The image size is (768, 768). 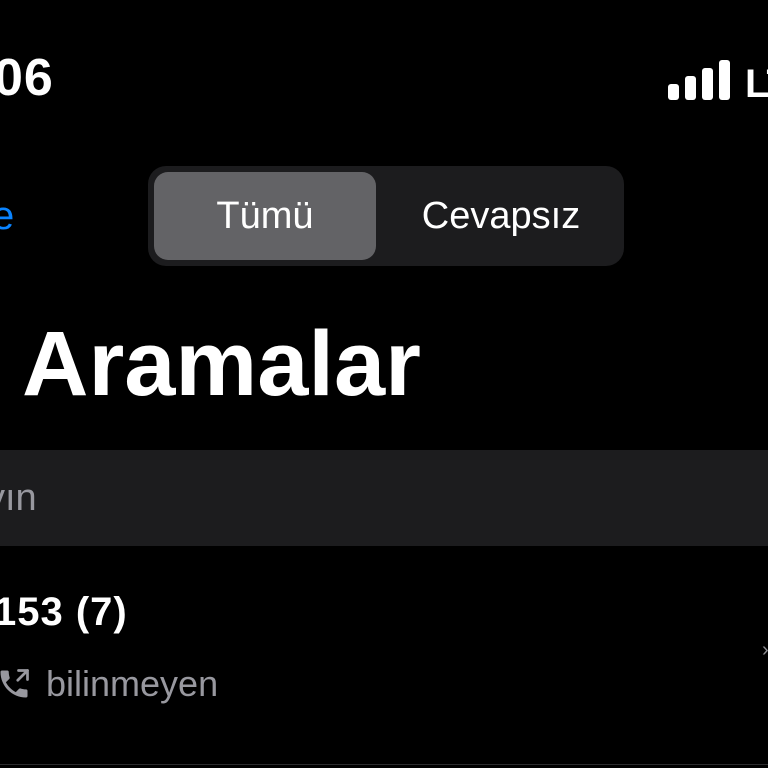 I want to click on status-time: 06, so click(x=27, y=78).